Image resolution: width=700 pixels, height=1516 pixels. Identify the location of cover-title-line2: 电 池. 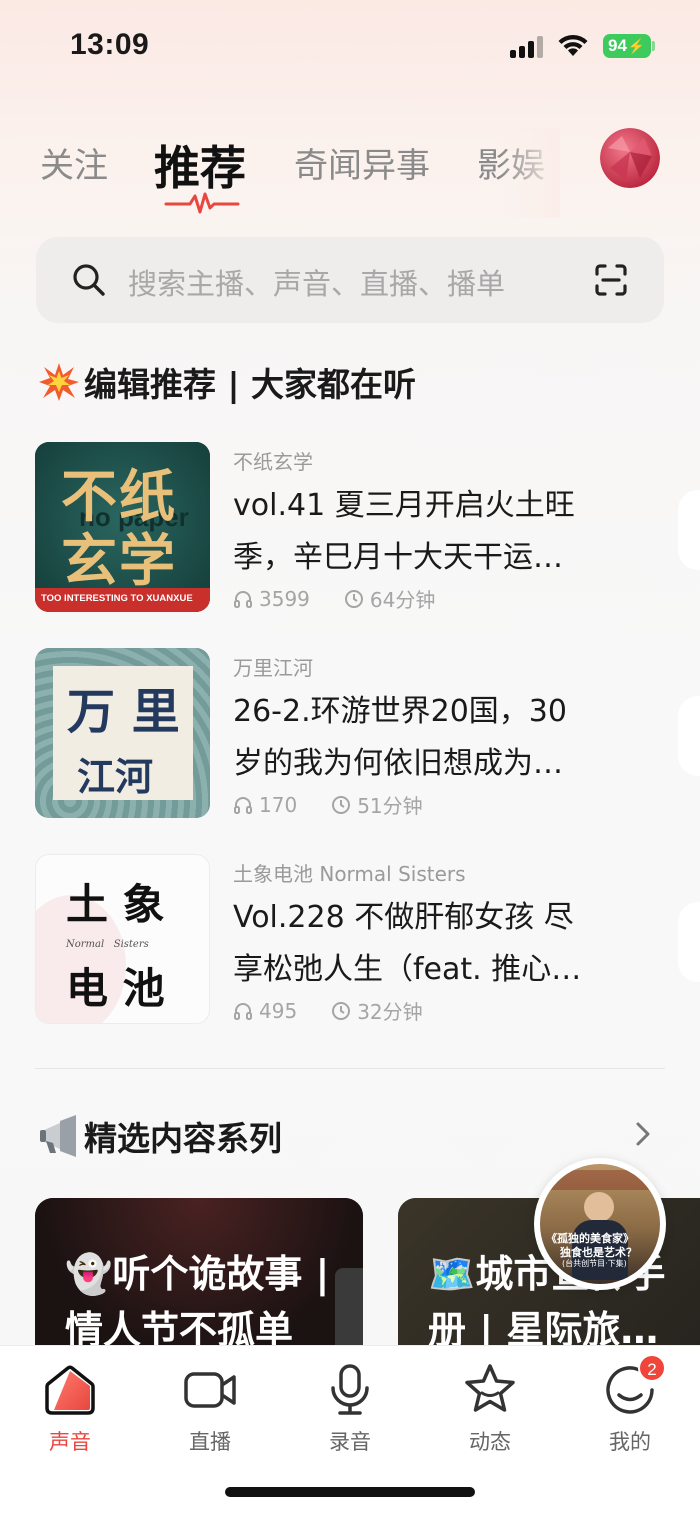
(115, 988).